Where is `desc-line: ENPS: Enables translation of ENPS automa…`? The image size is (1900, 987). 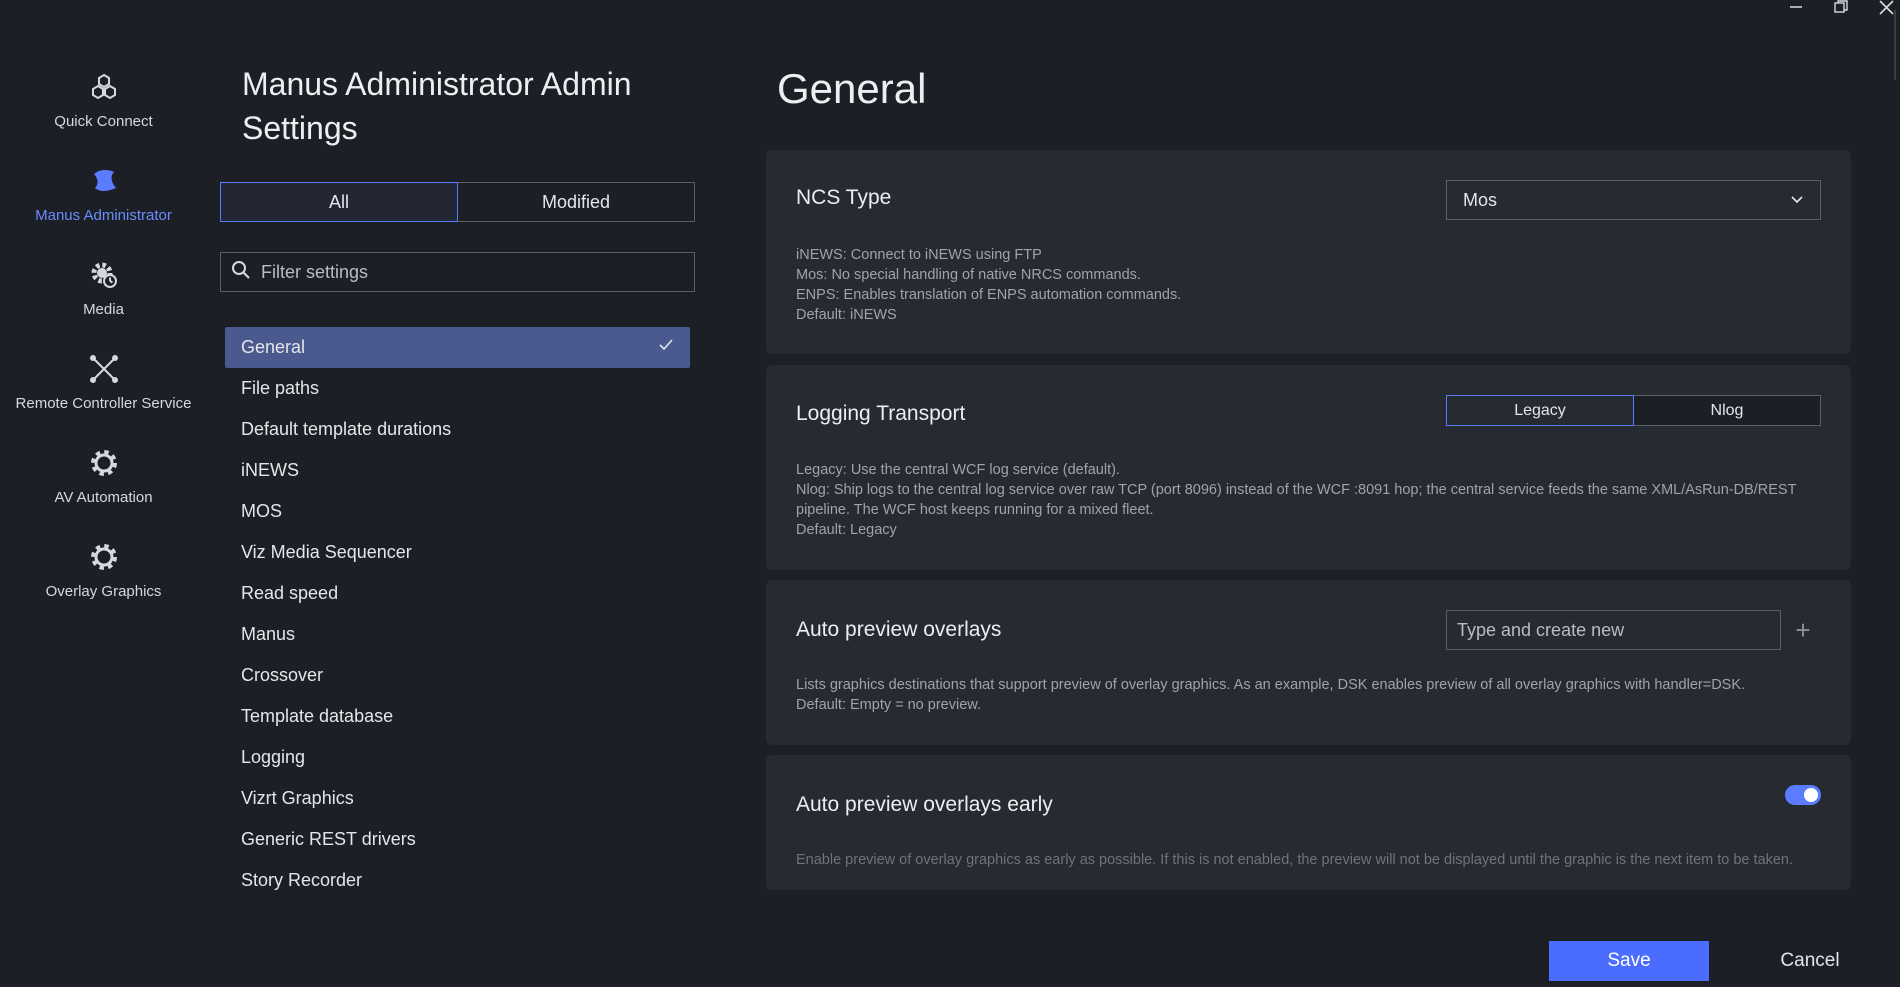 desc-line: ENPS: Enables translation of ENPS automa… is located at coordinates (989, 295).